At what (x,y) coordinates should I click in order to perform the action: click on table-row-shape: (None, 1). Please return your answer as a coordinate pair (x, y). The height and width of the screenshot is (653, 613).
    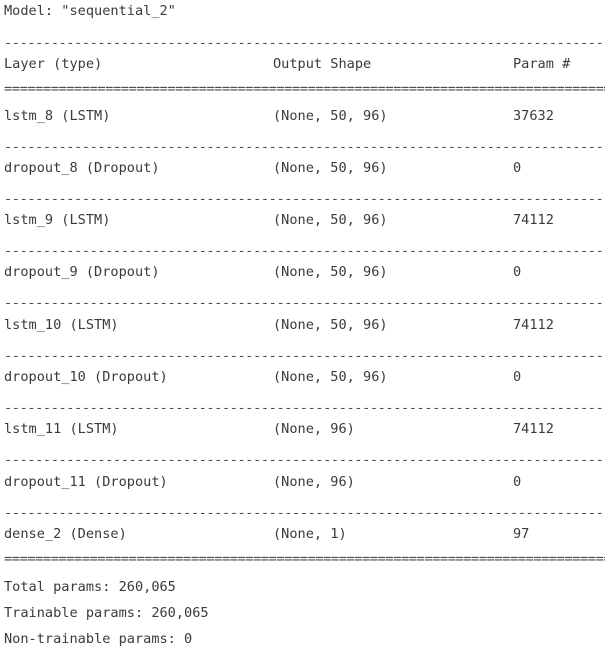
    Looking at the image, I should click on (310, 534).